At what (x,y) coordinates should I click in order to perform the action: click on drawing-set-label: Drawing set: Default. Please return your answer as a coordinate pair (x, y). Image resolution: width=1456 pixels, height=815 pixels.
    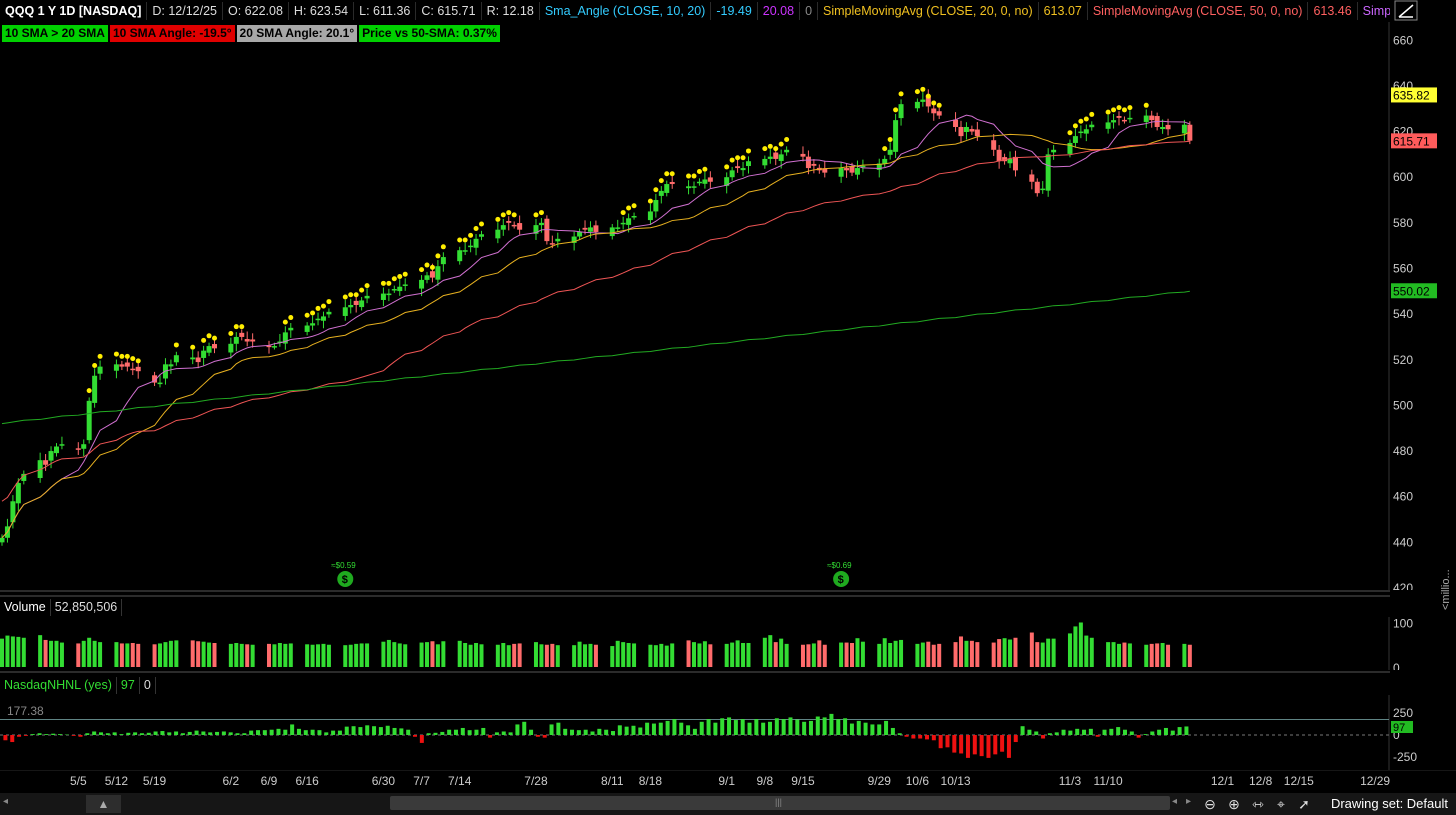
    Looking at the image, I should click on (1389, 803).